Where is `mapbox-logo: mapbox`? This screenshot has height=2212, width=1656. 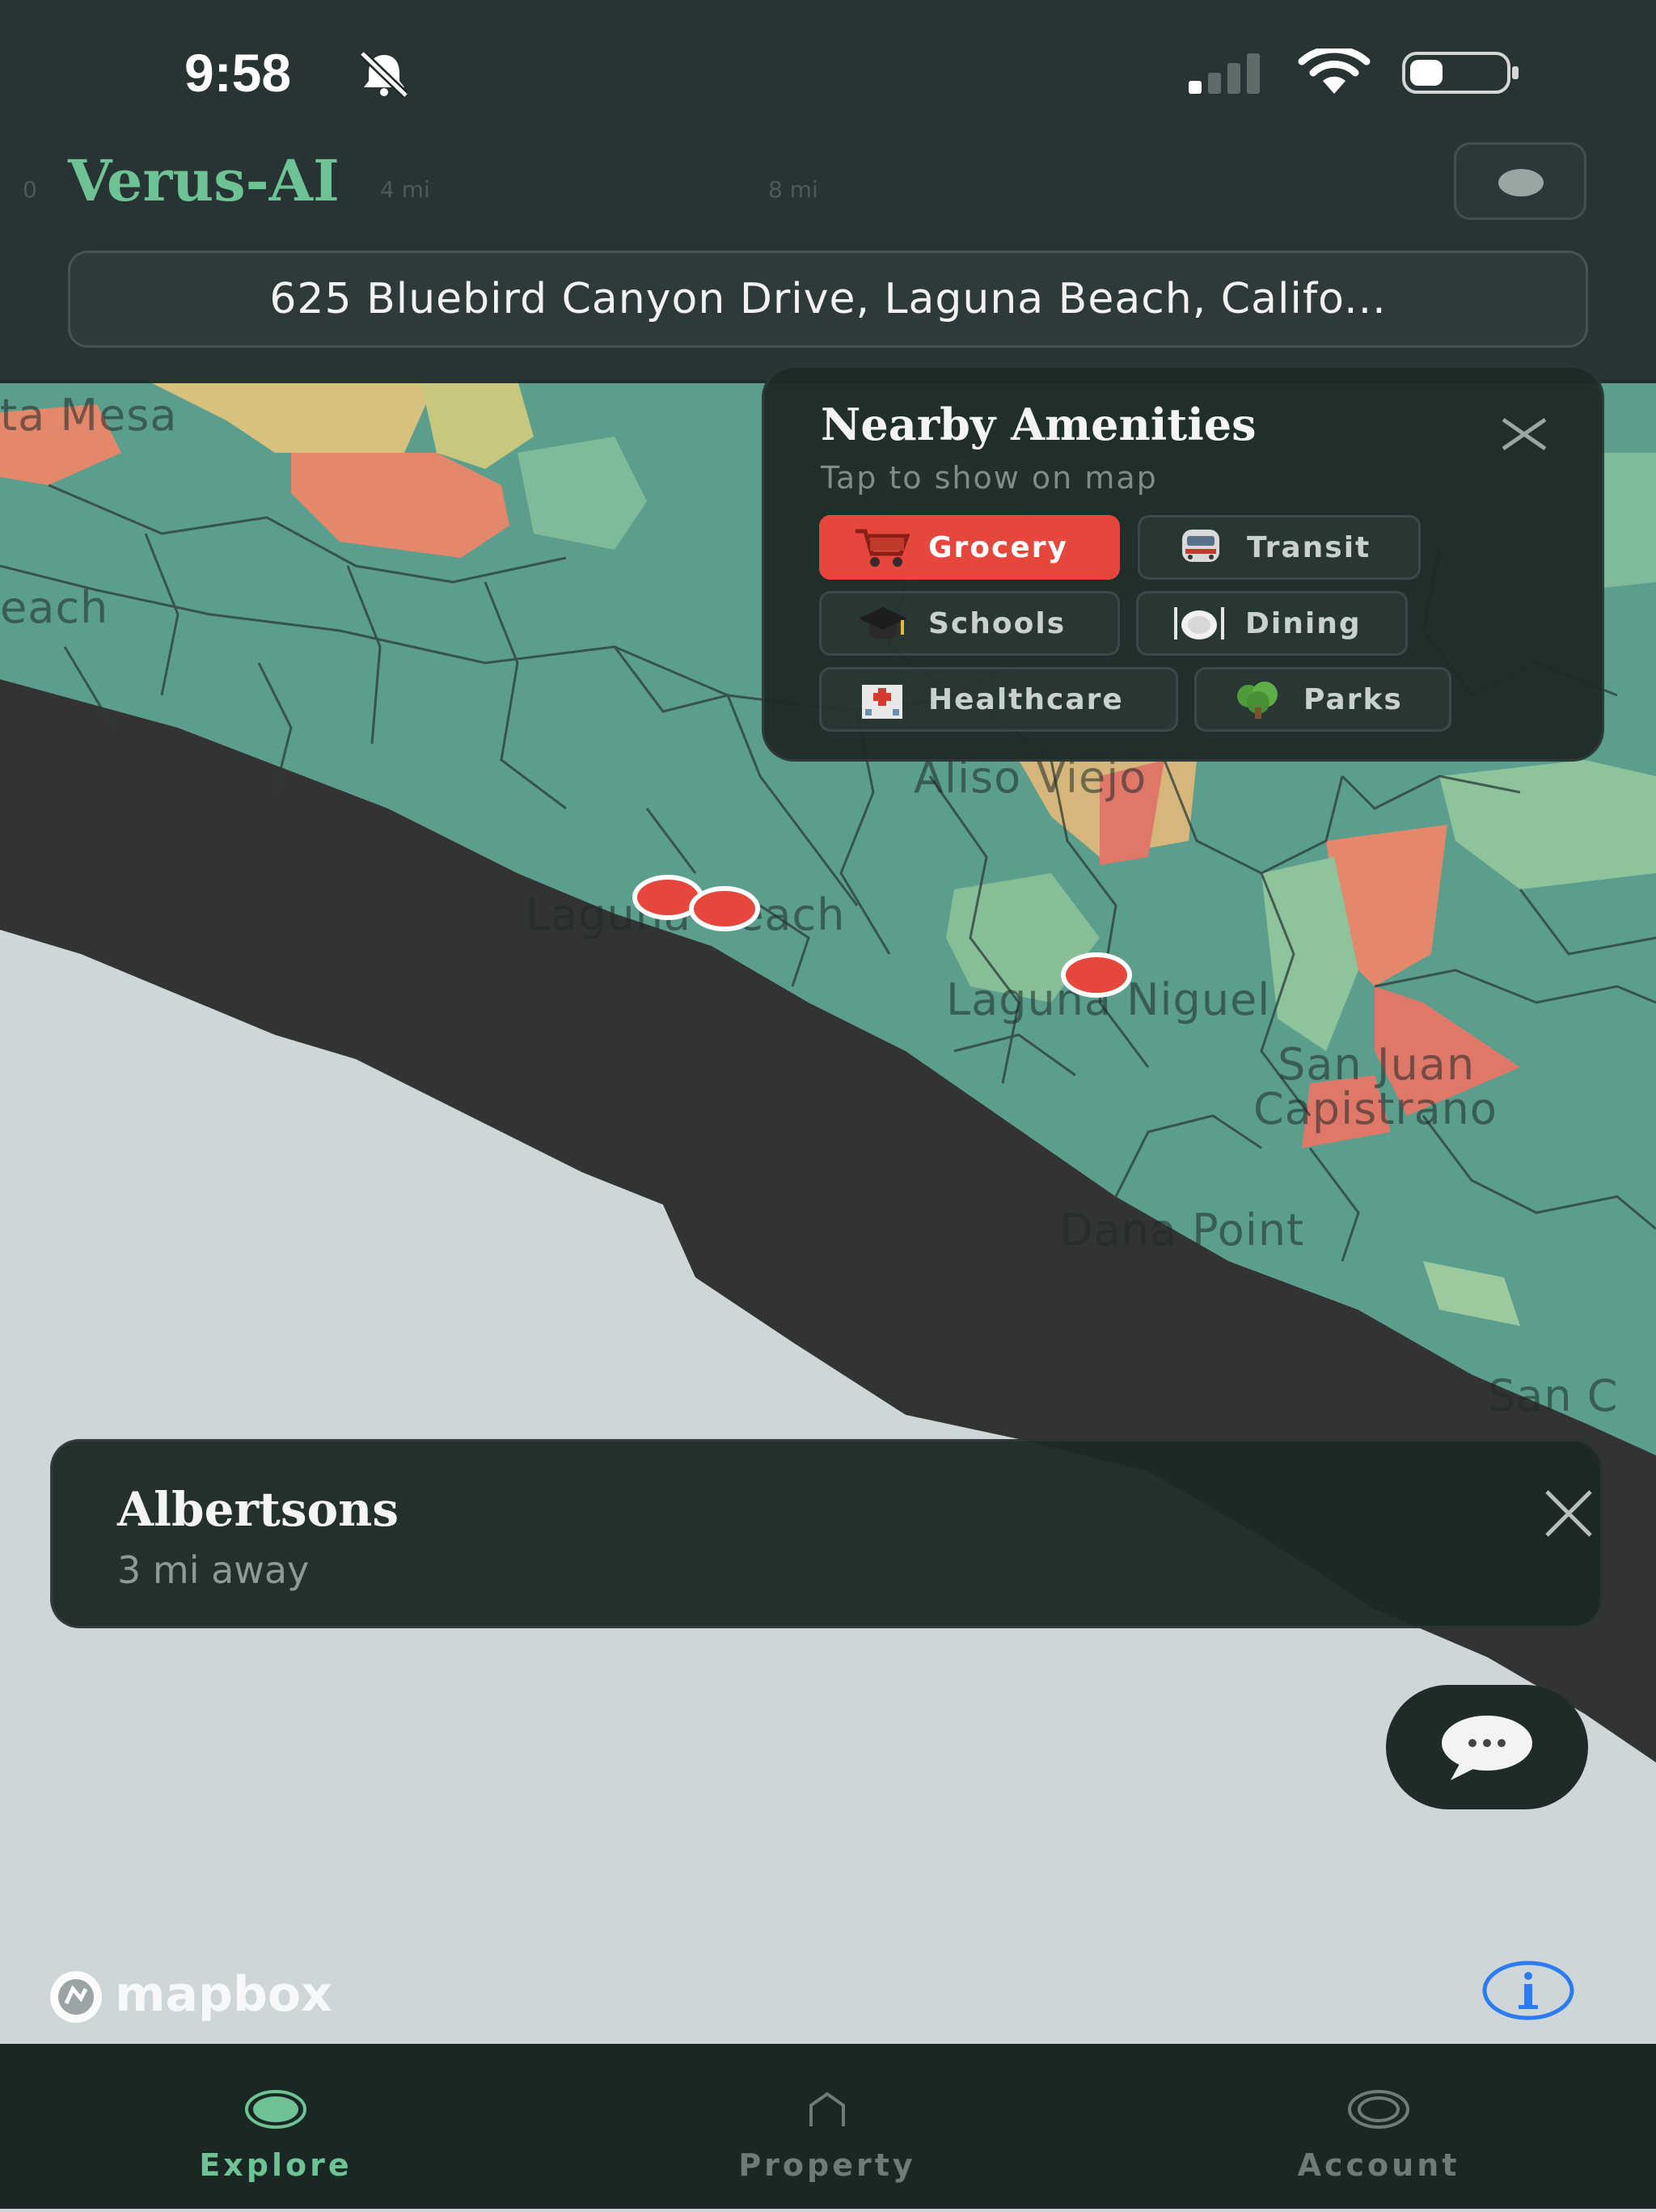
mapbox-logo: mapbox is located at coordinates (216, 1999).